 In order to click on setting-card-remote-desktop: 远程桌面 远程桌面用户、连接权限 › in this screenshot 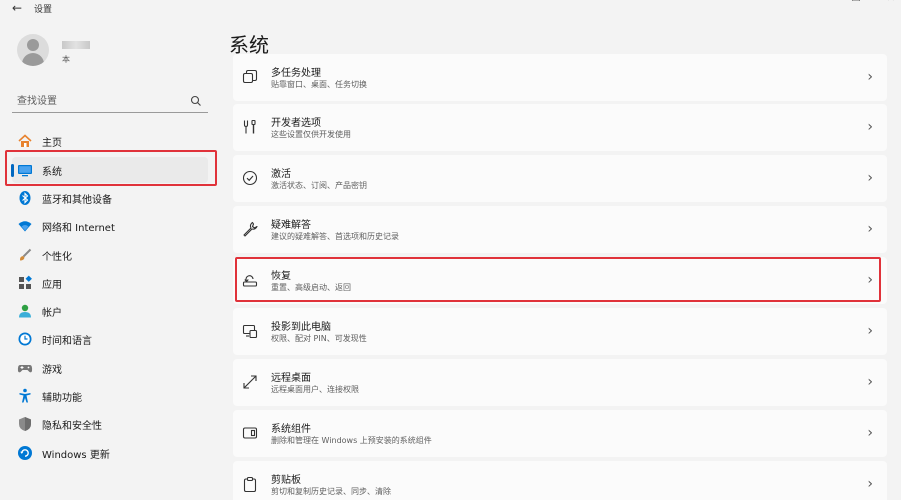, I will do `click(560, 382)`.